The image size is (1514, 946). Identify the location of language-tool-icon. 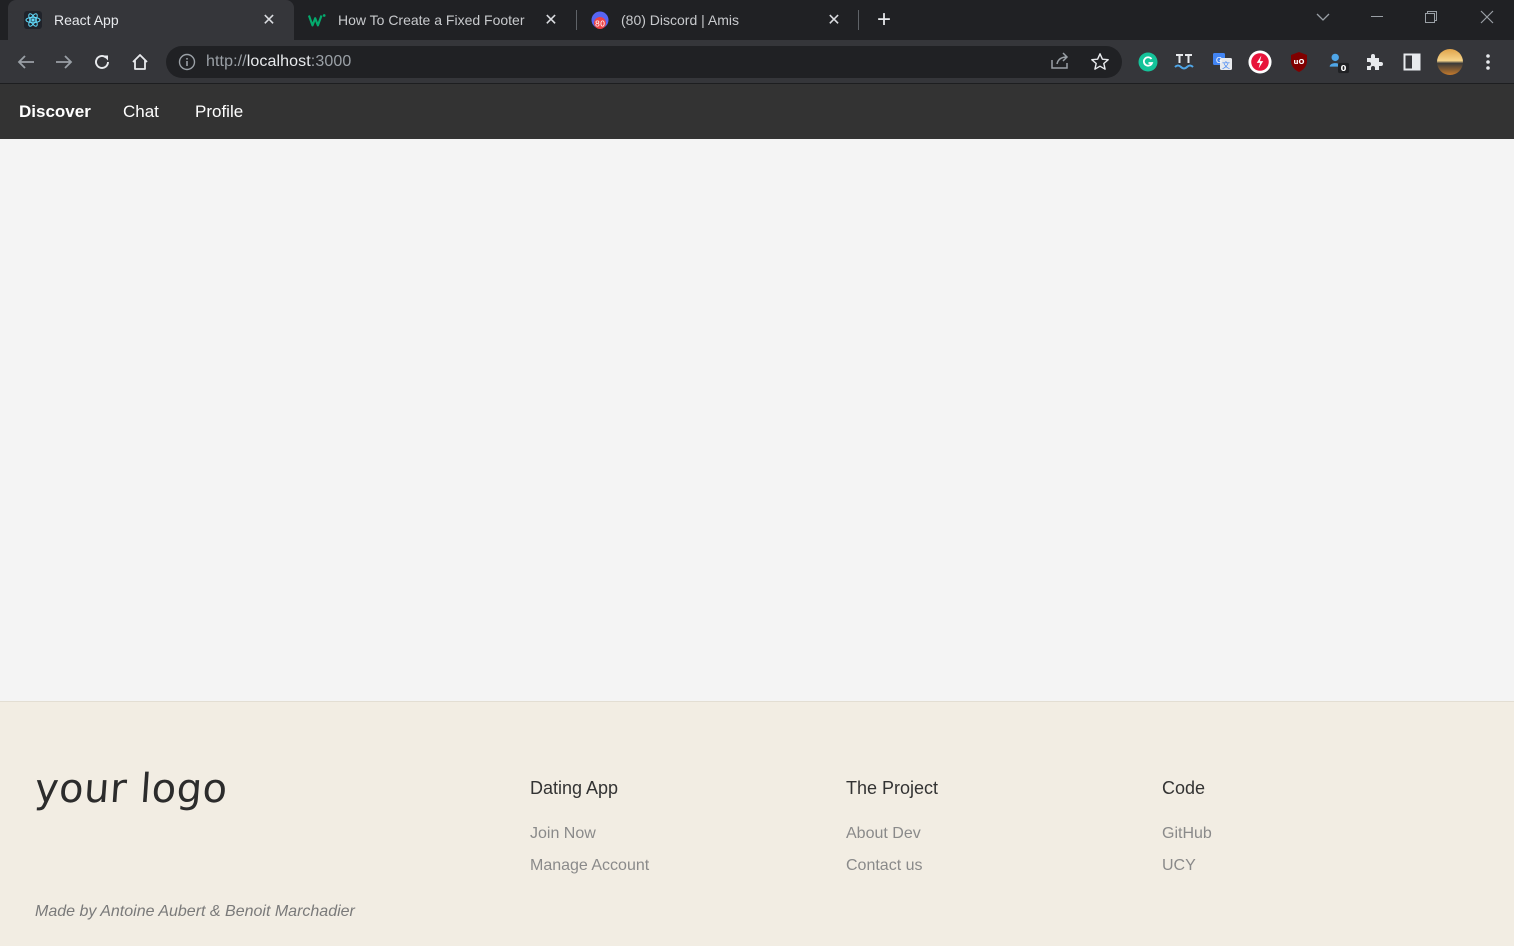
(1185, 62).